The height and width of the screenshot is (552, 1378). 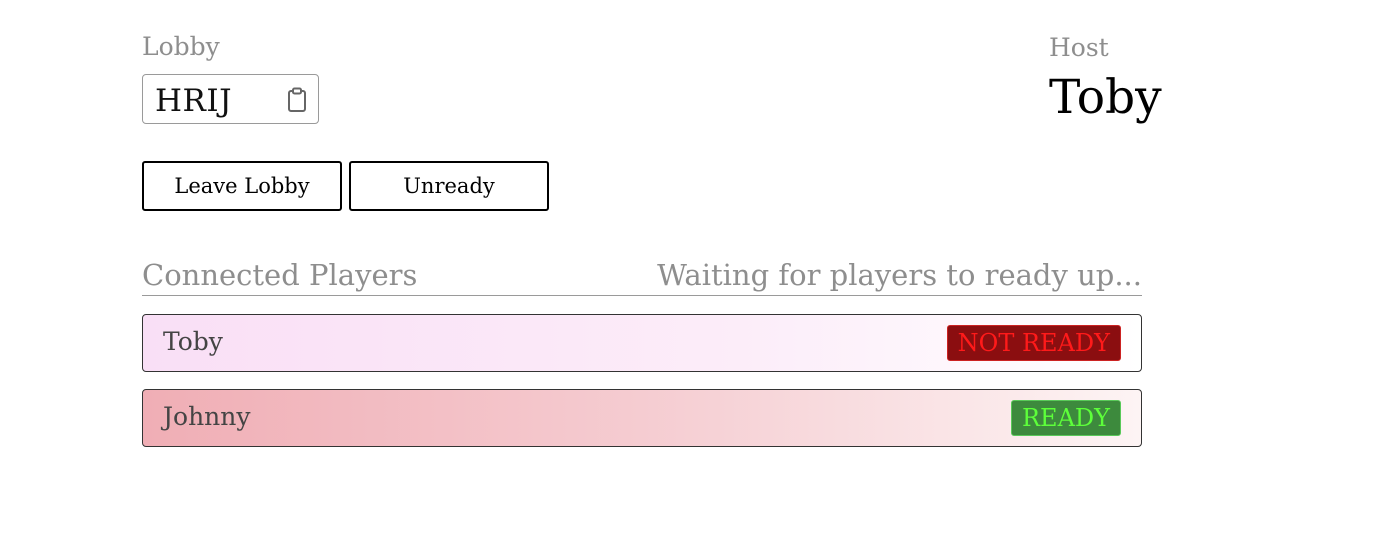 I want to click on players-title: Connected Players, so click(x=280, y=275).